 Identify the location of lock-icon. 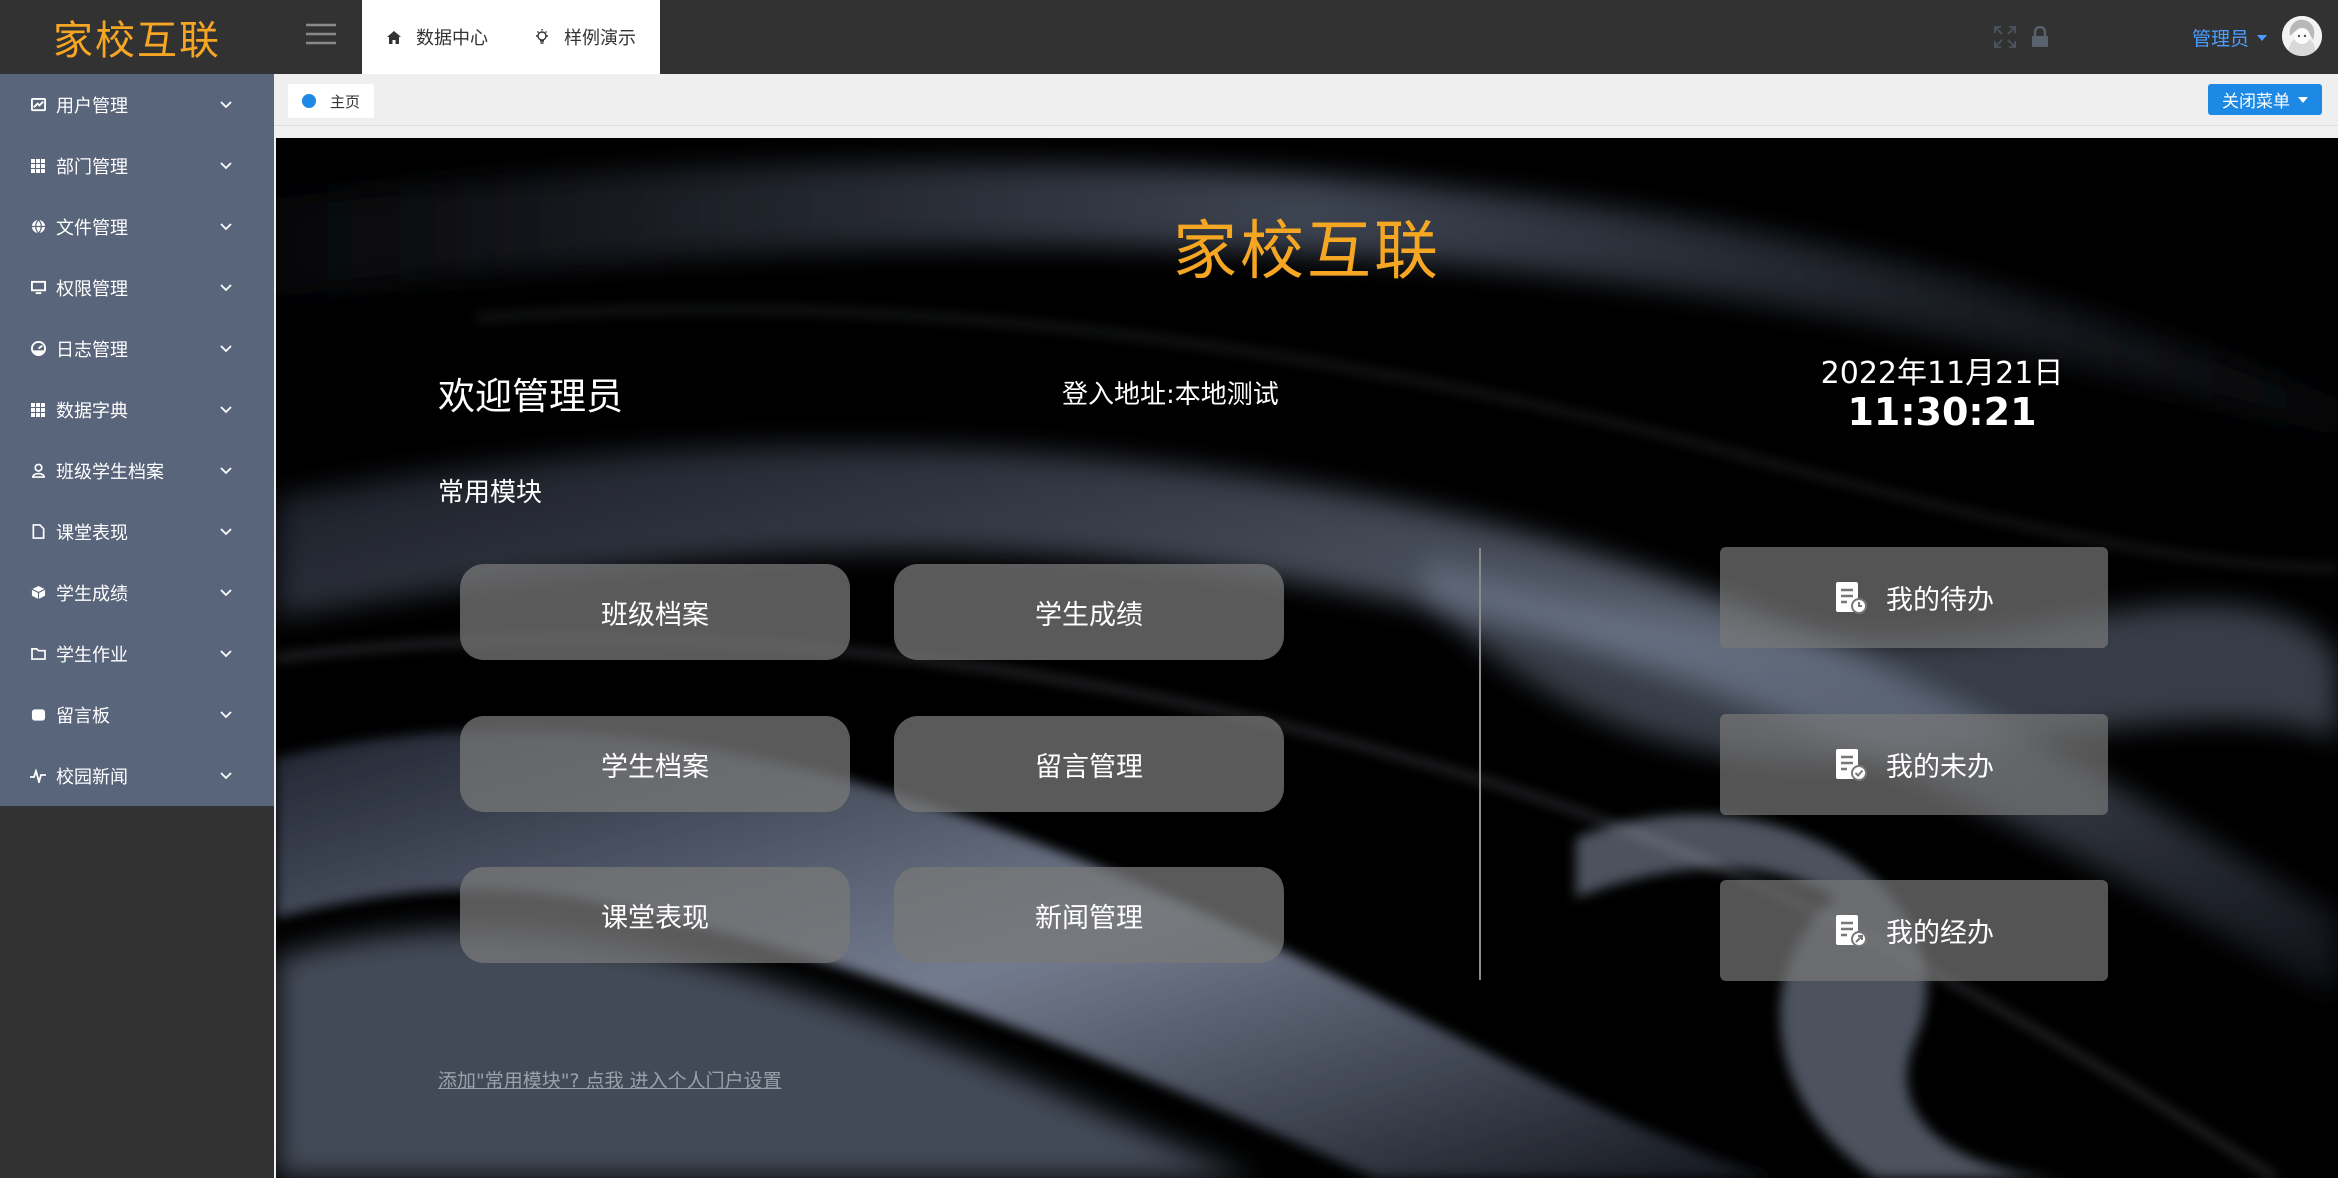
(2041, 36).